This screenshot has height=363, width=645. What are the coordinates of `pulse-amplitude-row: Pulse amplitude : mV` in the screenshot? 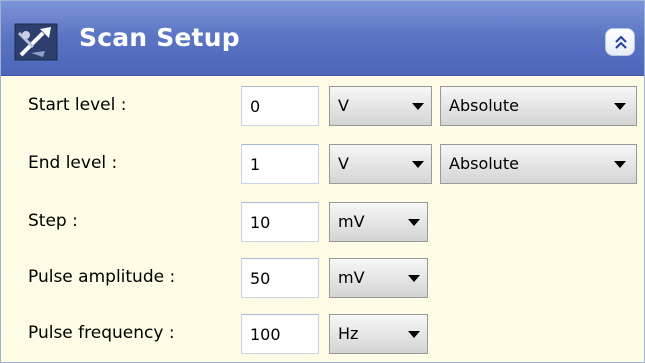 It's located at (322, 280).